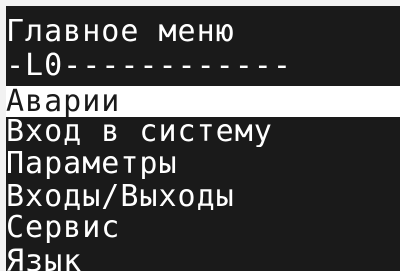  Describe the element at coordinates (203, 131) in the screenshot. I see `menu-item-login: Вход в систему` at that location.